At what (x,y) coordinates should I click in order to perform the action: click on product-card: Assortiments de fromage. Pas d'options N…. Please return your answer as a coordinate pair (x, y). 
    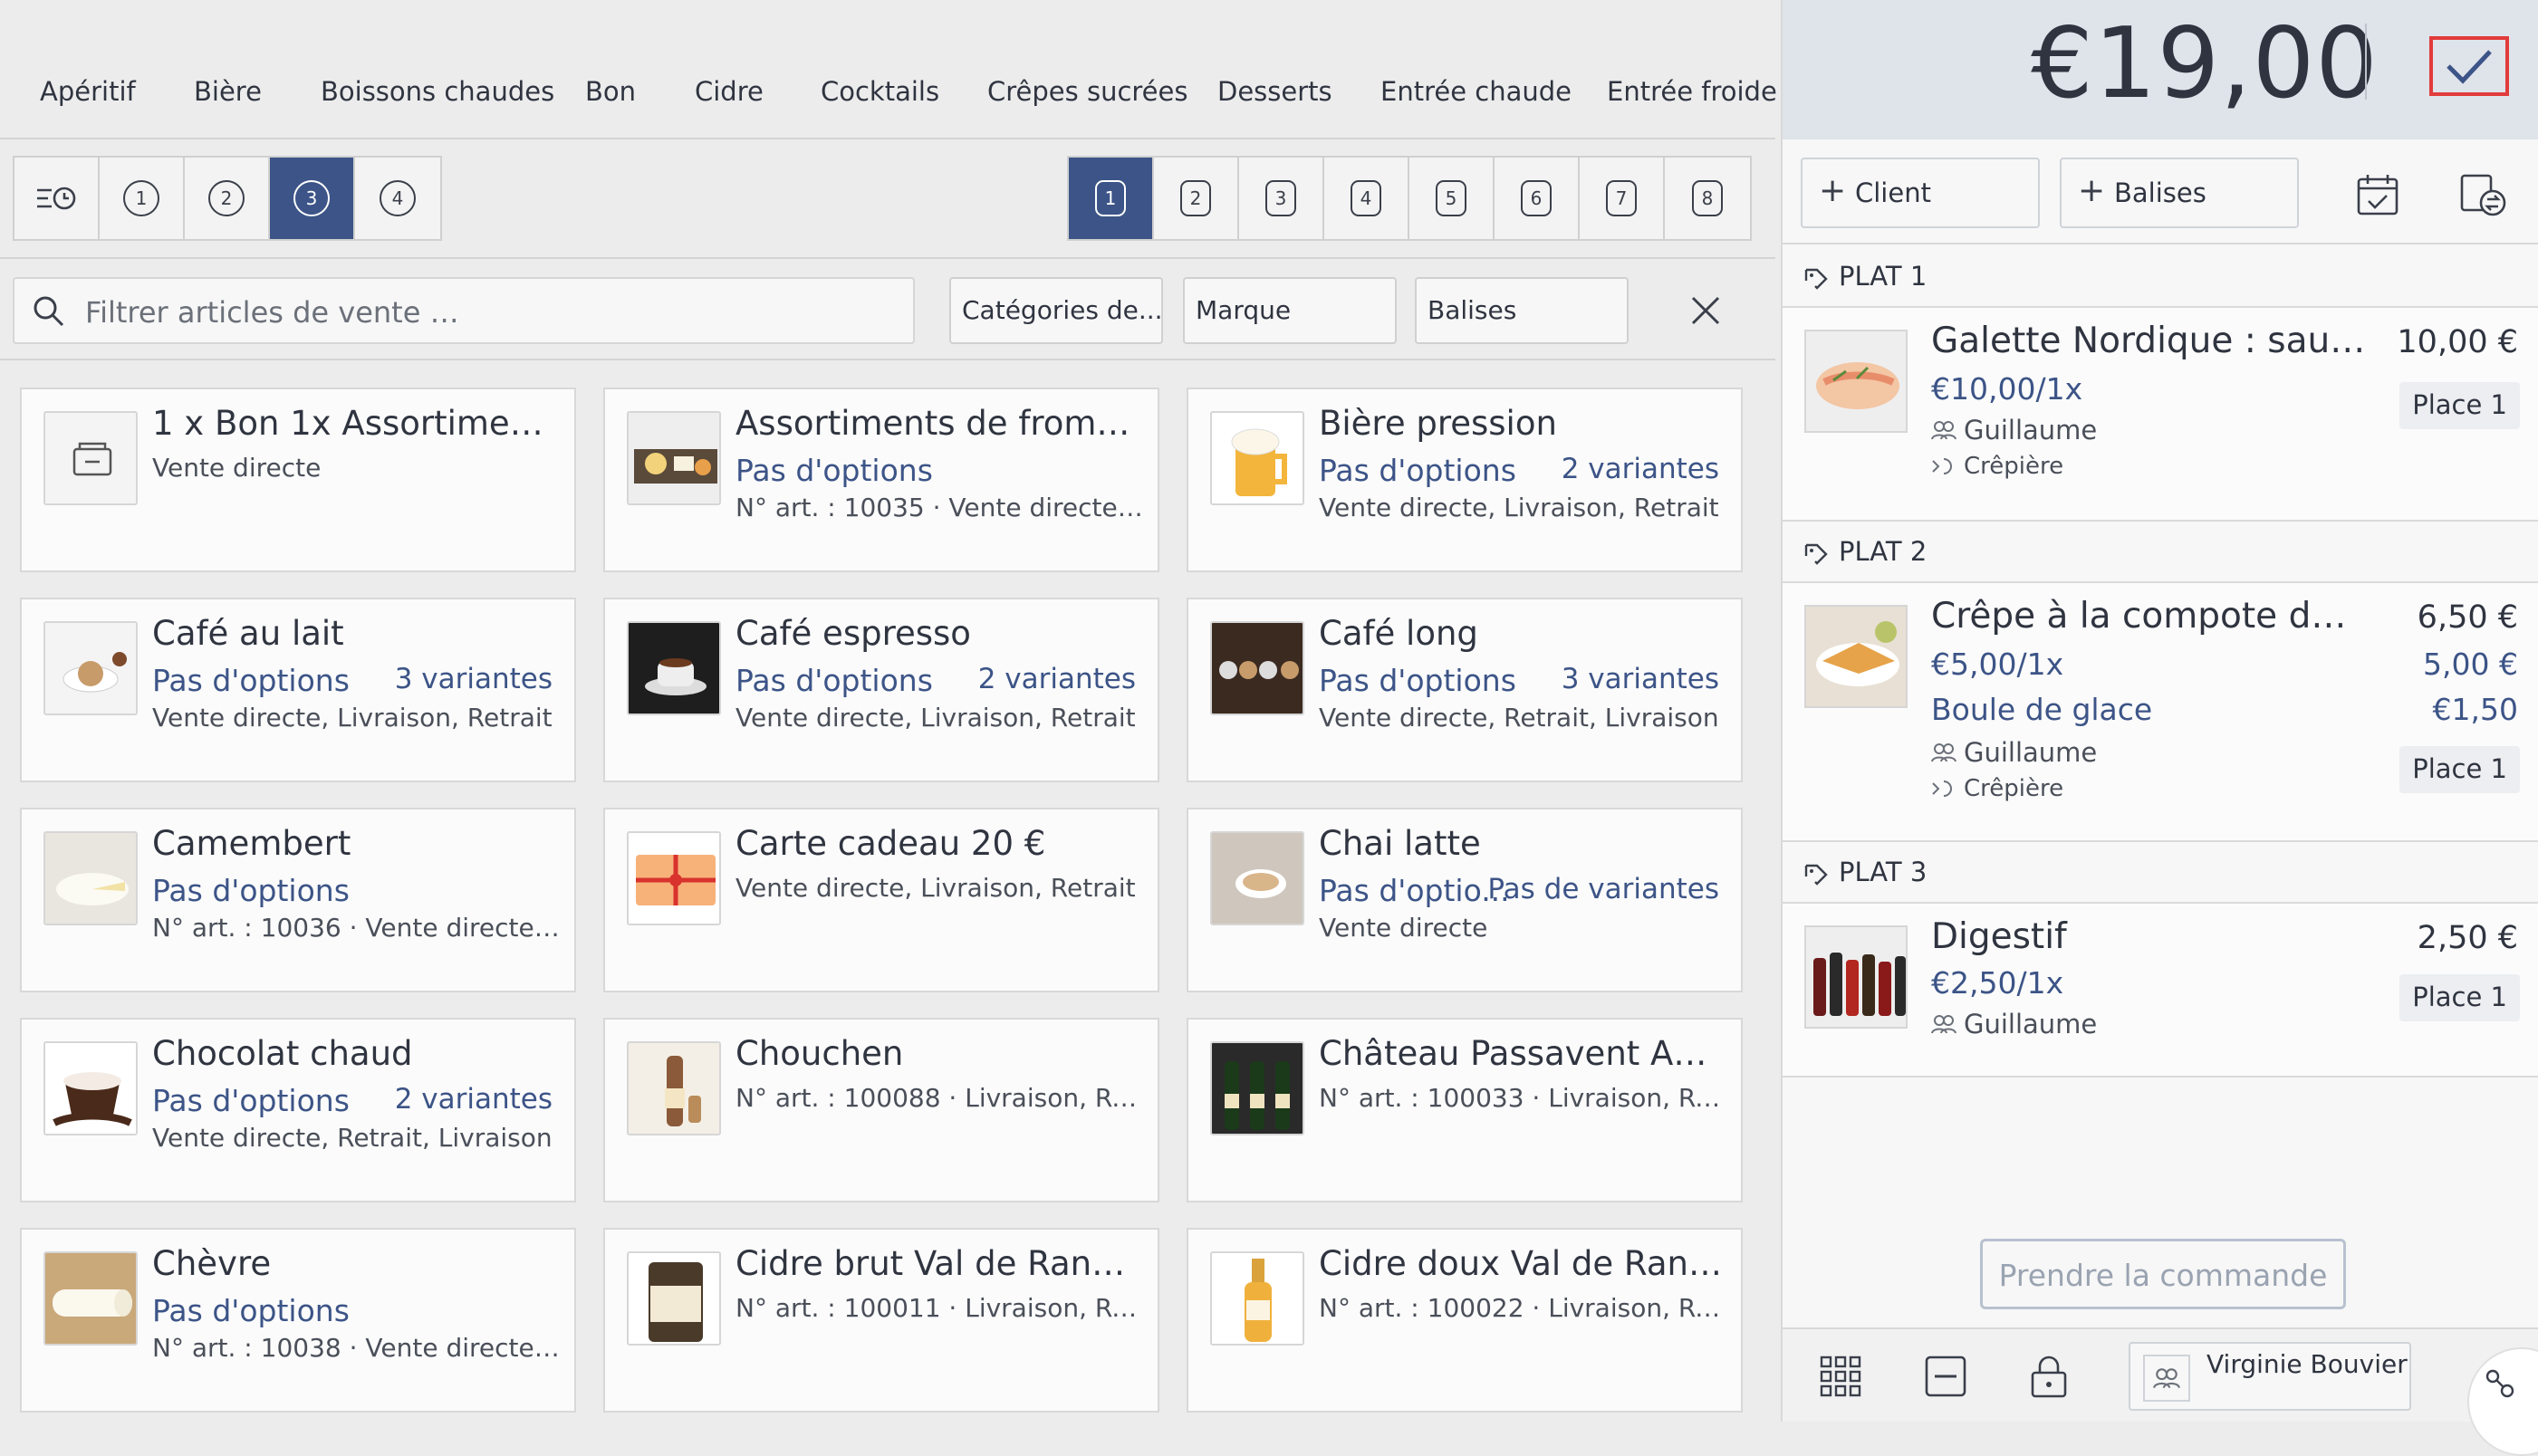
    Looking at the image, I should click on (881, 480).